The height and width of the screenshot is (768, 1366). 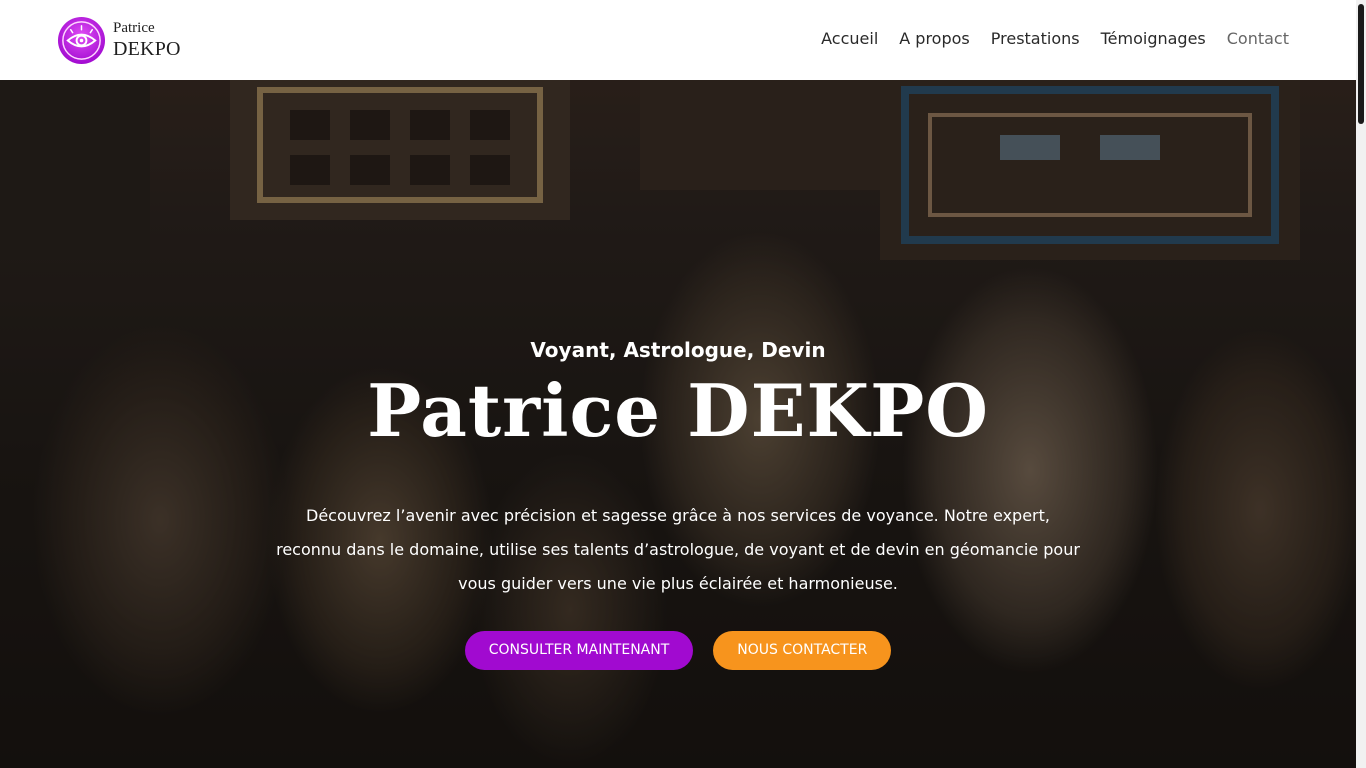 I want to click on scrollbar-thumb, so click(x=1361, y=64).